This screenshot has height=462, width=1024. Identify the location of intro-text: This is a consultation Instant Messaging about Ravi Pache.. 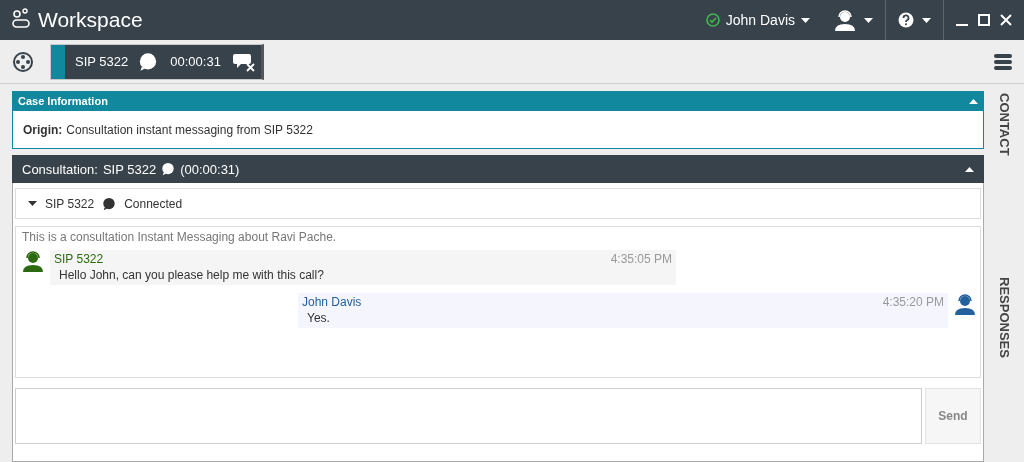
(180, 237).